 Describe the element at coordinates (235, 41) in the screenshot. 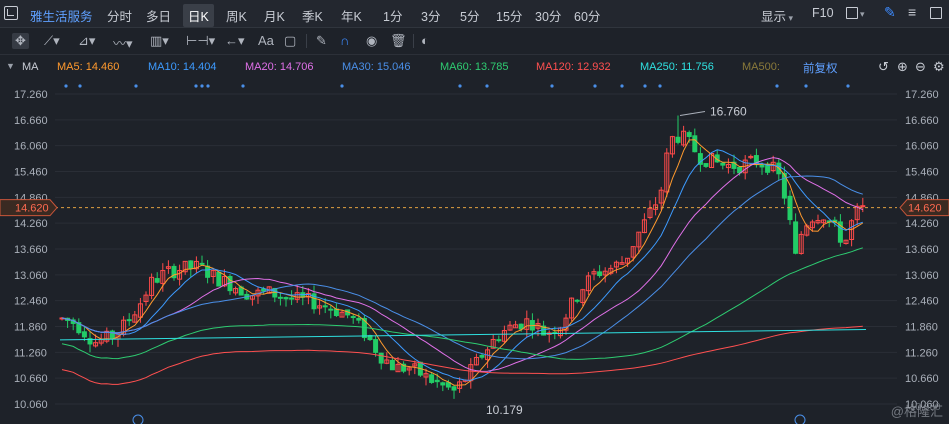

I see `arrow-tool-icon: ←▾` at that location.